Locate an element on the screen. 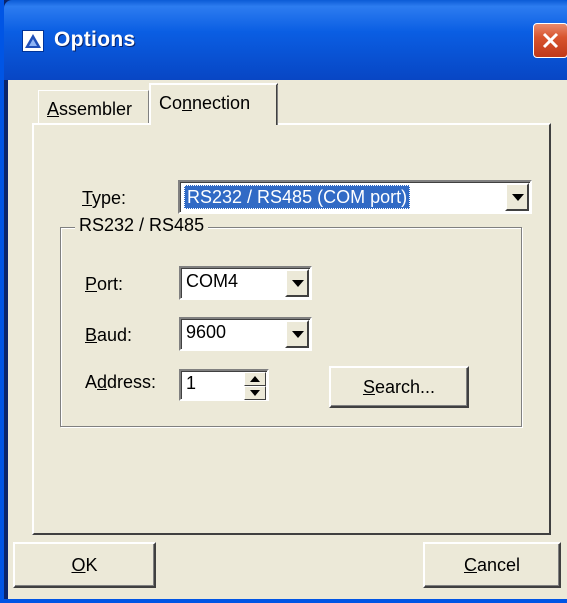 Image resolution: width=567 pixels, height=603 pixels. address-value: 1 is located at coordinates (191, 383).